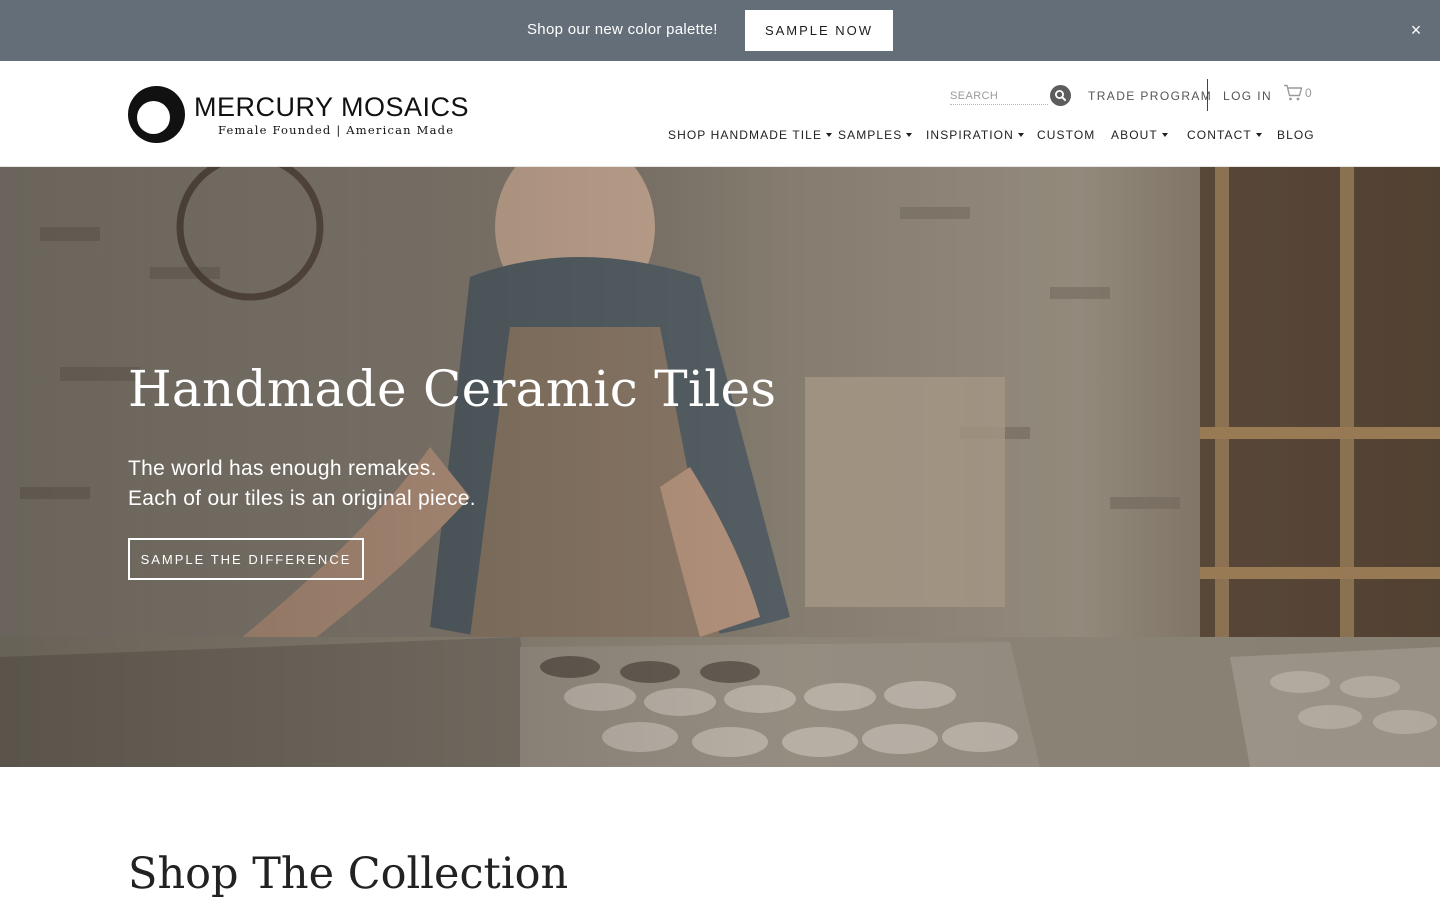 The height and width of the screenshot is (900, 1440). I want to click on nav-custom: CUSTOM, so click(1066, 135).